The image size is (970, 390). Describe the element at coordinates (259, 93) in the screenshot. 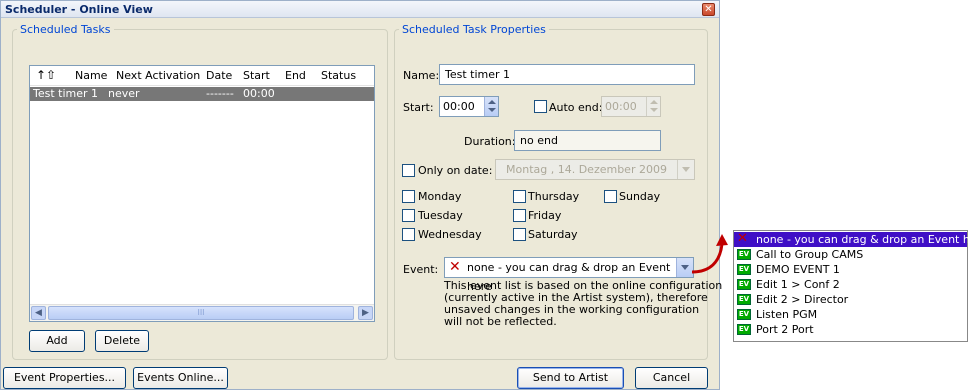

I see `row-start: 00:00` at that location.